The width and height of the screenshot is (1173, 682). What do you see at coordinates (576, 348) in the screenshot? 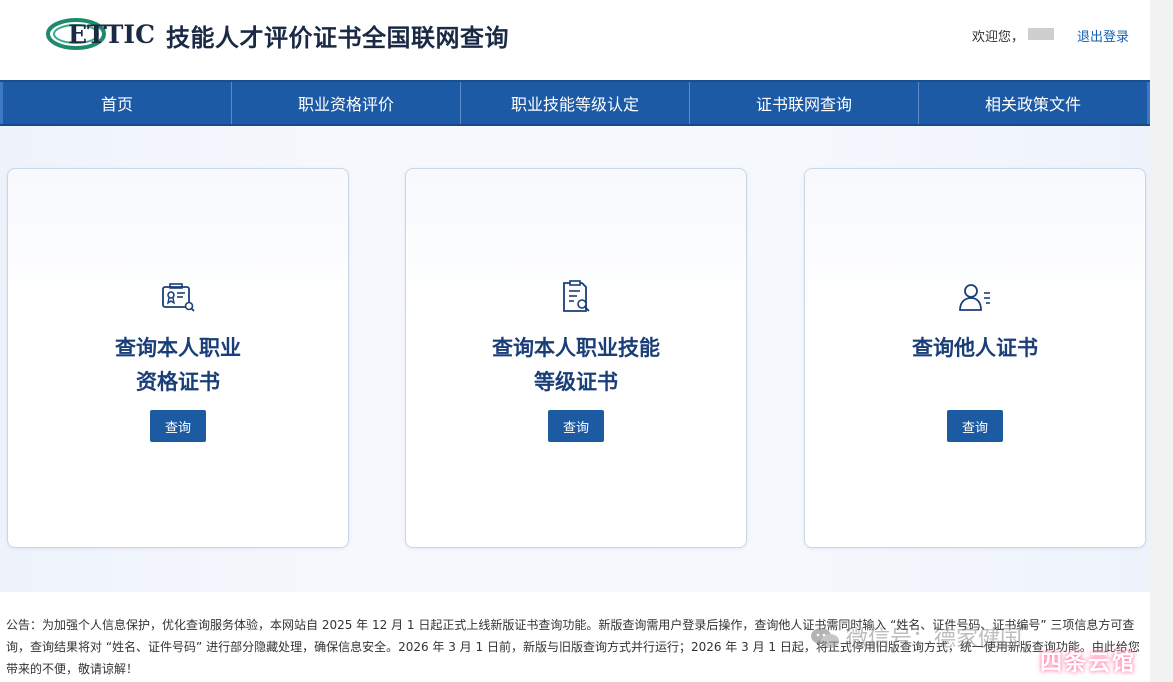
I see `card-title-line1: 查询本人职业技能` at bounding box center [576, 348].